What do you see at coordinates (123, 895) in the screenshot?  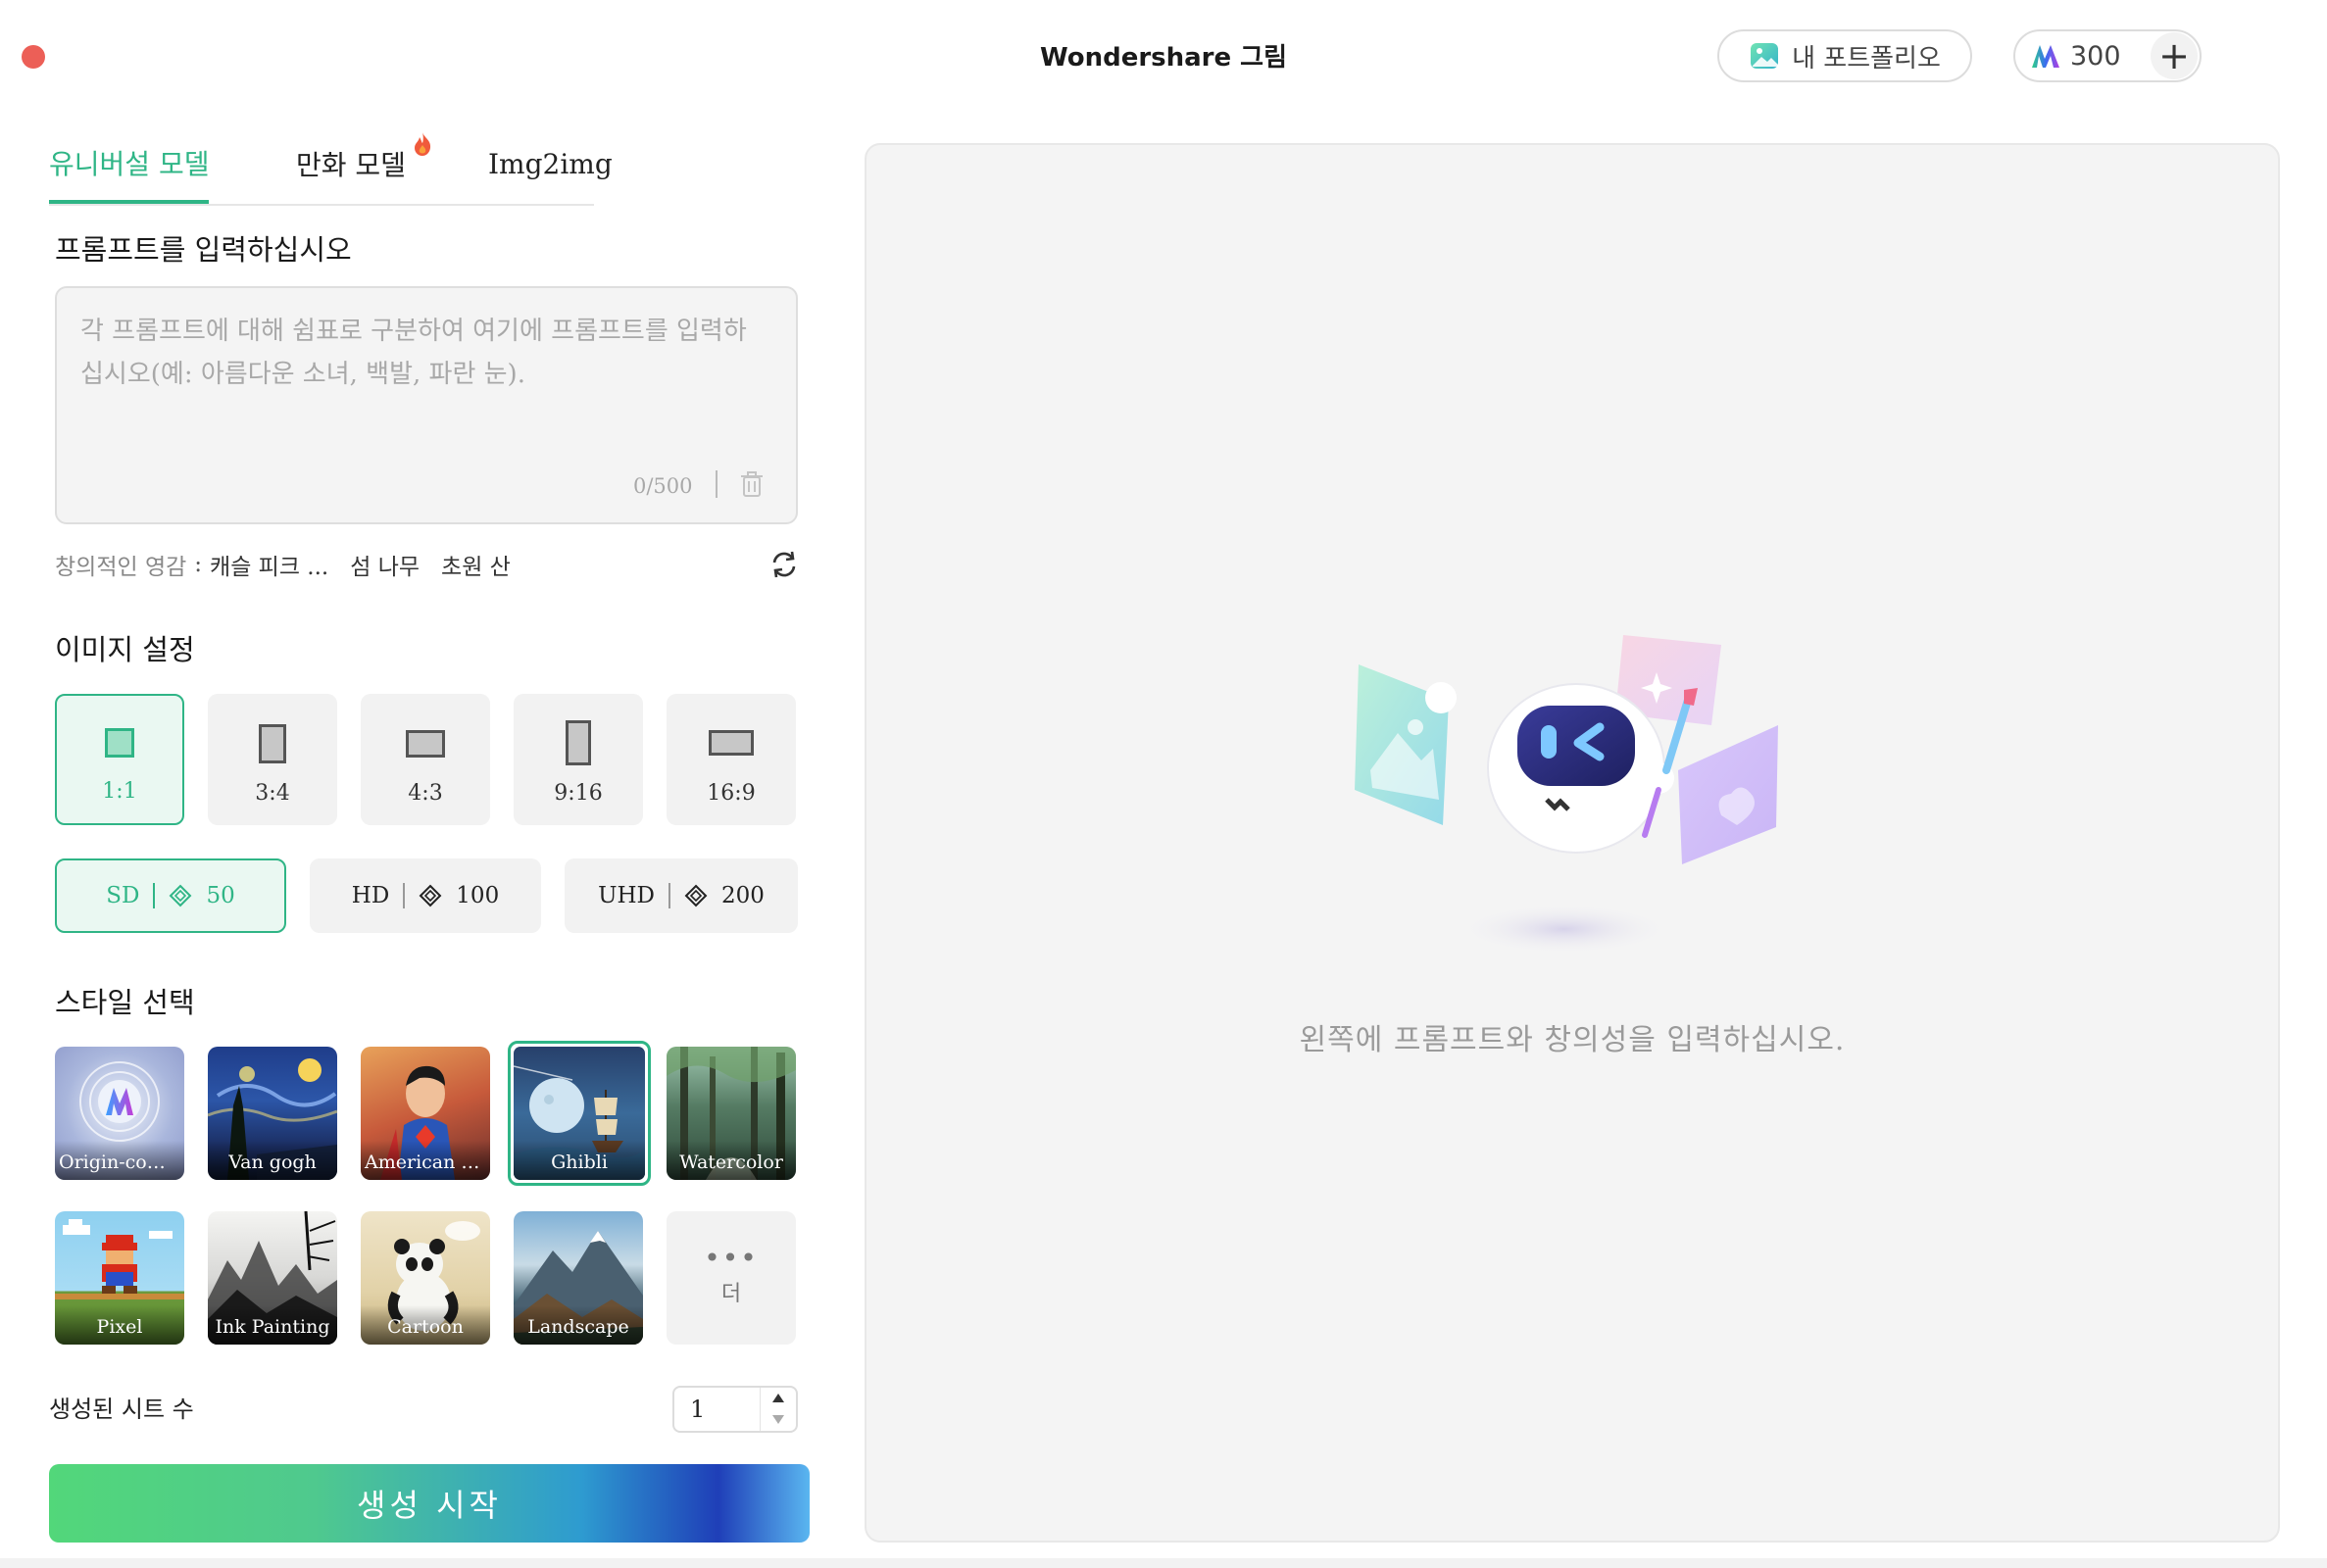 I see `quality-label: SD` at bounding box center [123, 895].